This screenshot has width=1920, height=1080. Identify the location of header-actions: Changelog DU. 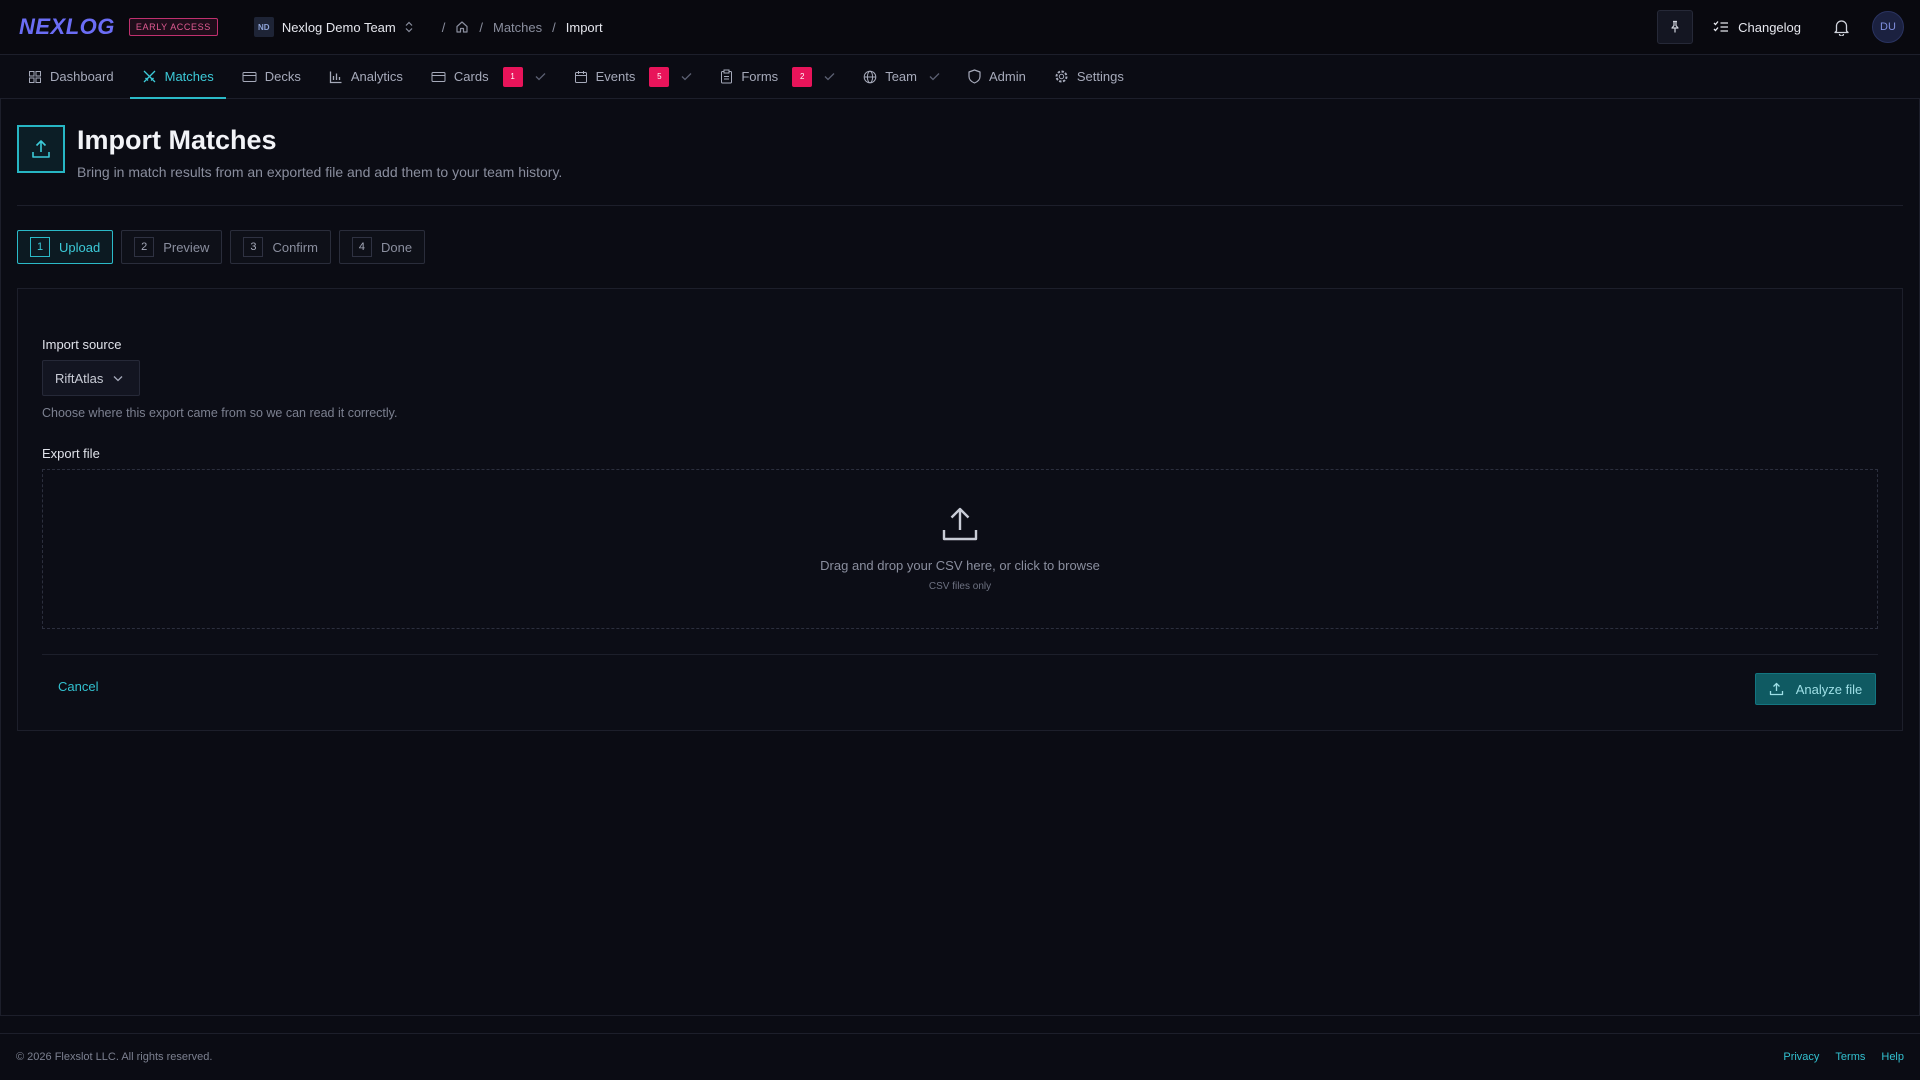
(1780, 27).